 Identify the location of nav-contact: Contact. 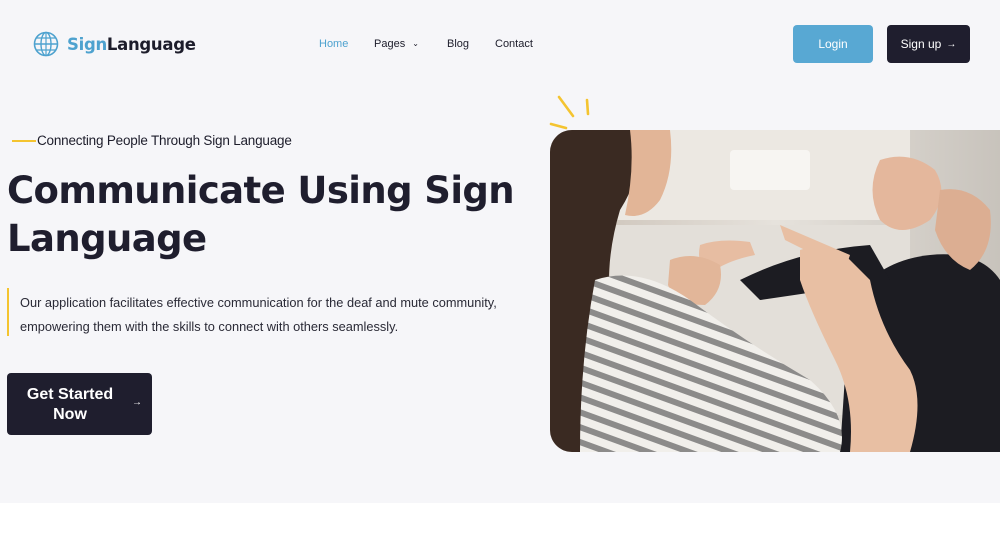
(514, 44).